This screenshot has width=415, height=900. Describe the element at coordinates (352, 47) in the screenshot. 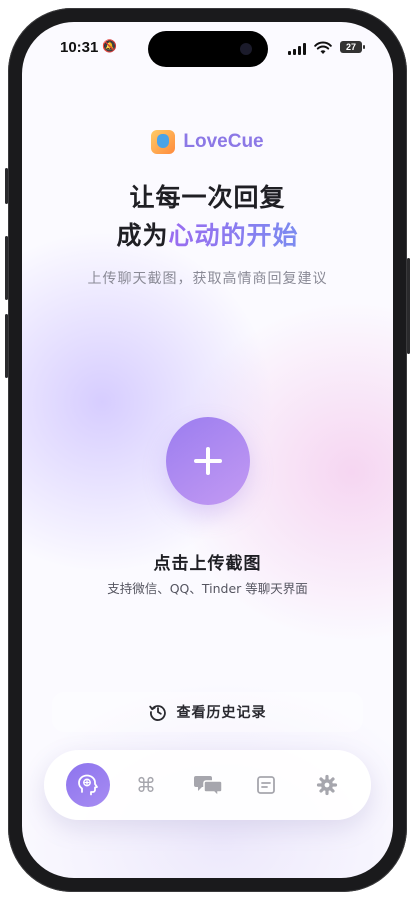

I see `battery-icon: 27` at that location.